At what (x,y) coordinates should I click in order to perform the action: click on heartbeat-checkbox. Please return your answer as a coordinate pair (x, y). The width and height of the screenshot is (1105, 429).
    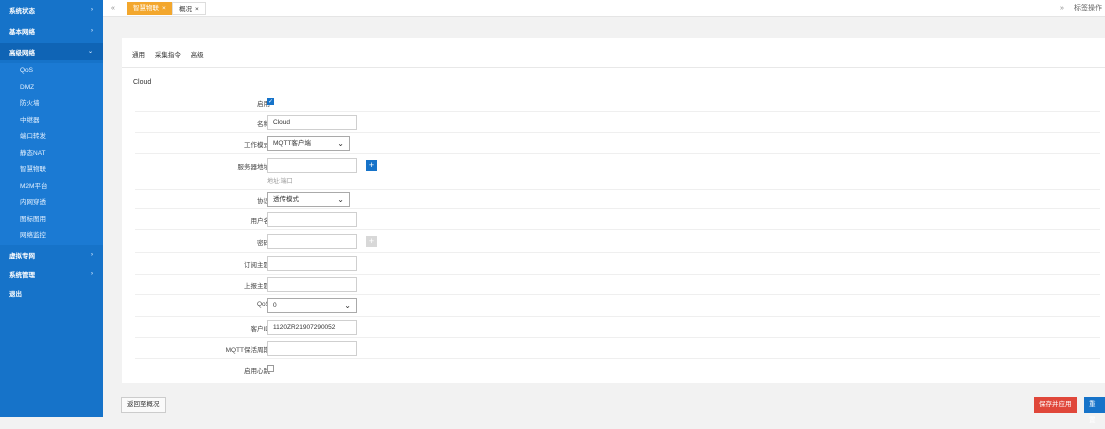
    Looking at the image, I should click on (270, 368).